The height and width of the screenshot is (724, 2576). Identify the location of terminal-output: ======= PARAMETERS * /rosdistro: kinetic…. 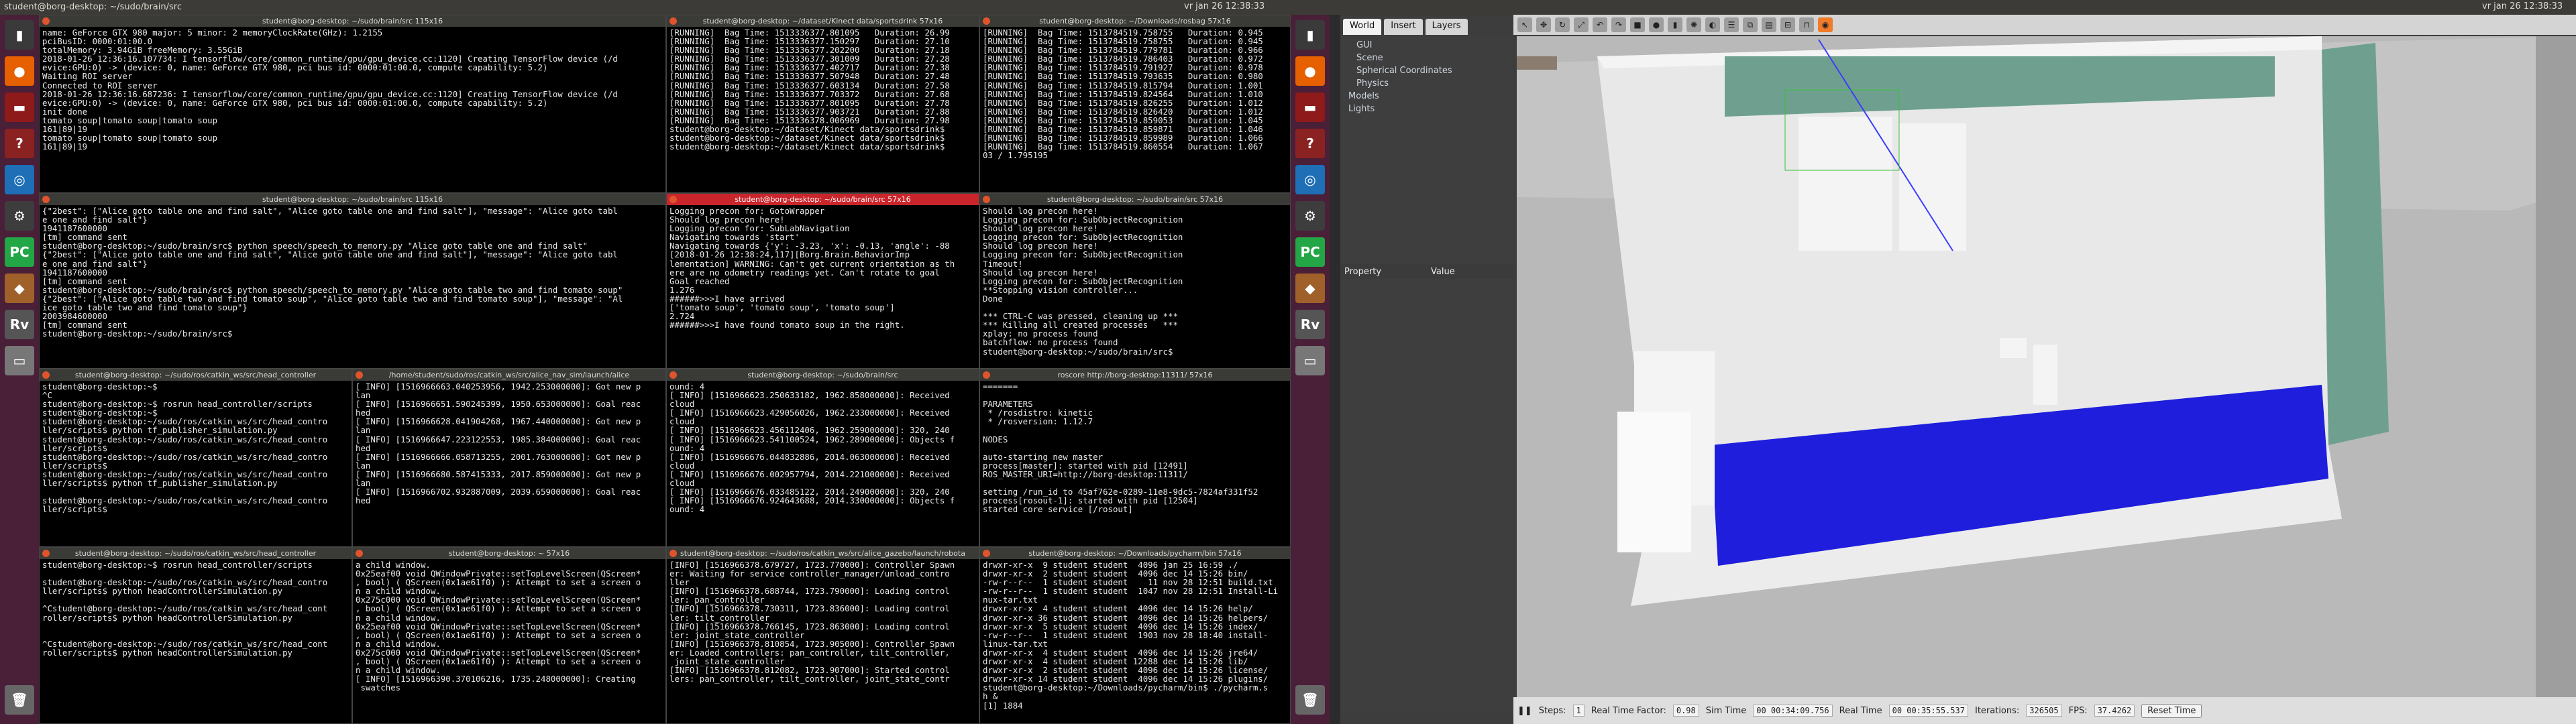
(1135, 448).